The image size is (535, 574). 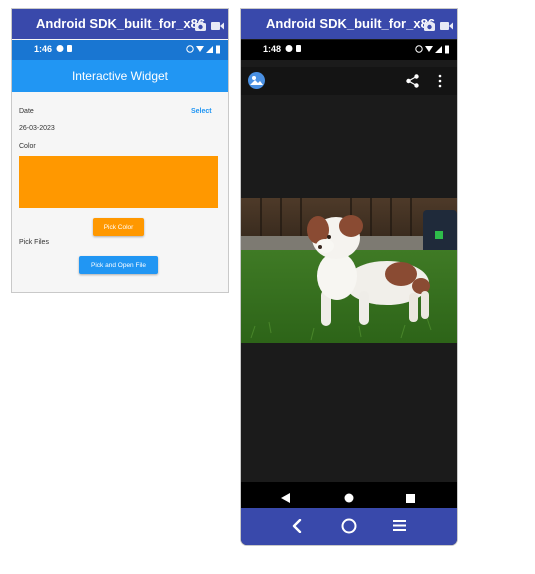 What do you see at coordinates (43, 49) in the screenshot?
I see `status-time: 1:46` at bounding box center [43, 49].